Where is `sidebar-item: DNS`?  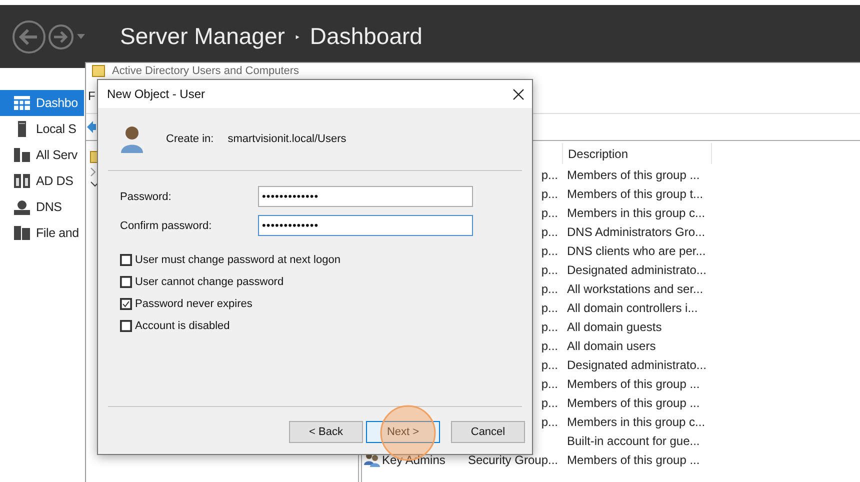 sidebar-item: DNS is located at coordinates (42, 207).